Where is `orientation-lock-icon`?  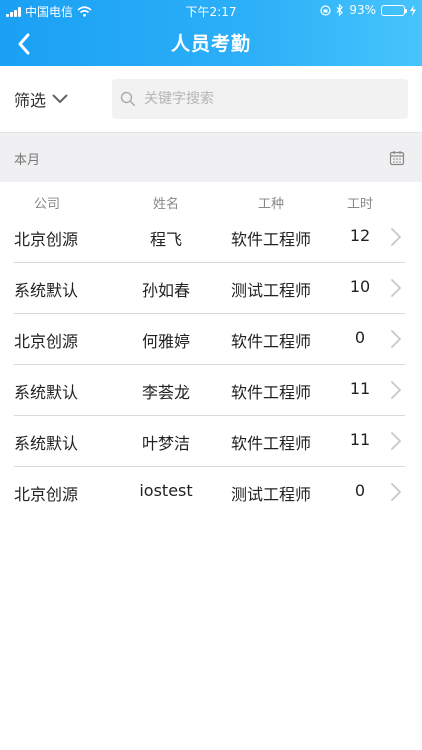 orientation-lock-icon is located at coordinates (325, 10).